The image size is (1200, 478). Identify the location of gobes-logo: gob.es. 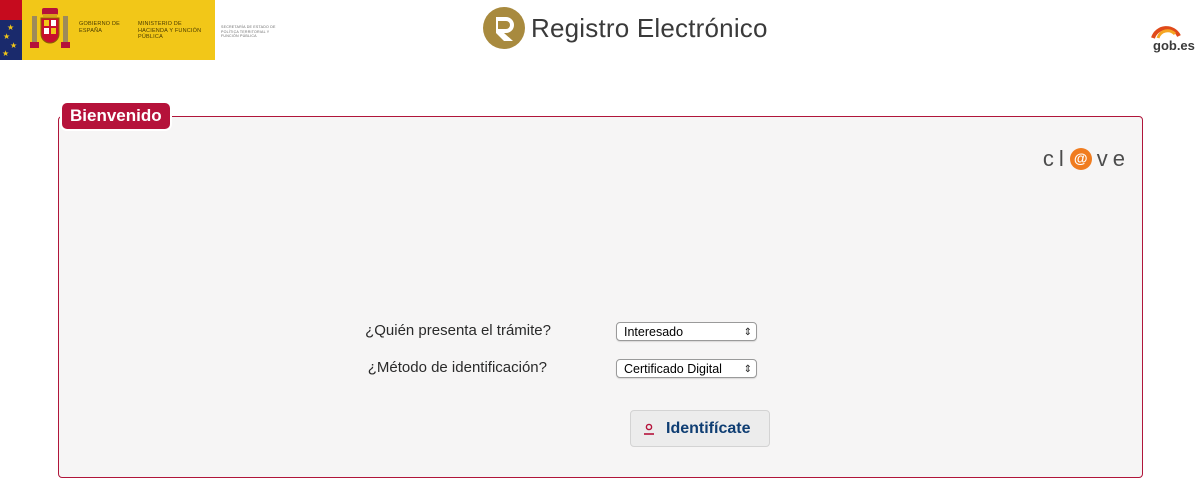
(1173, 33).